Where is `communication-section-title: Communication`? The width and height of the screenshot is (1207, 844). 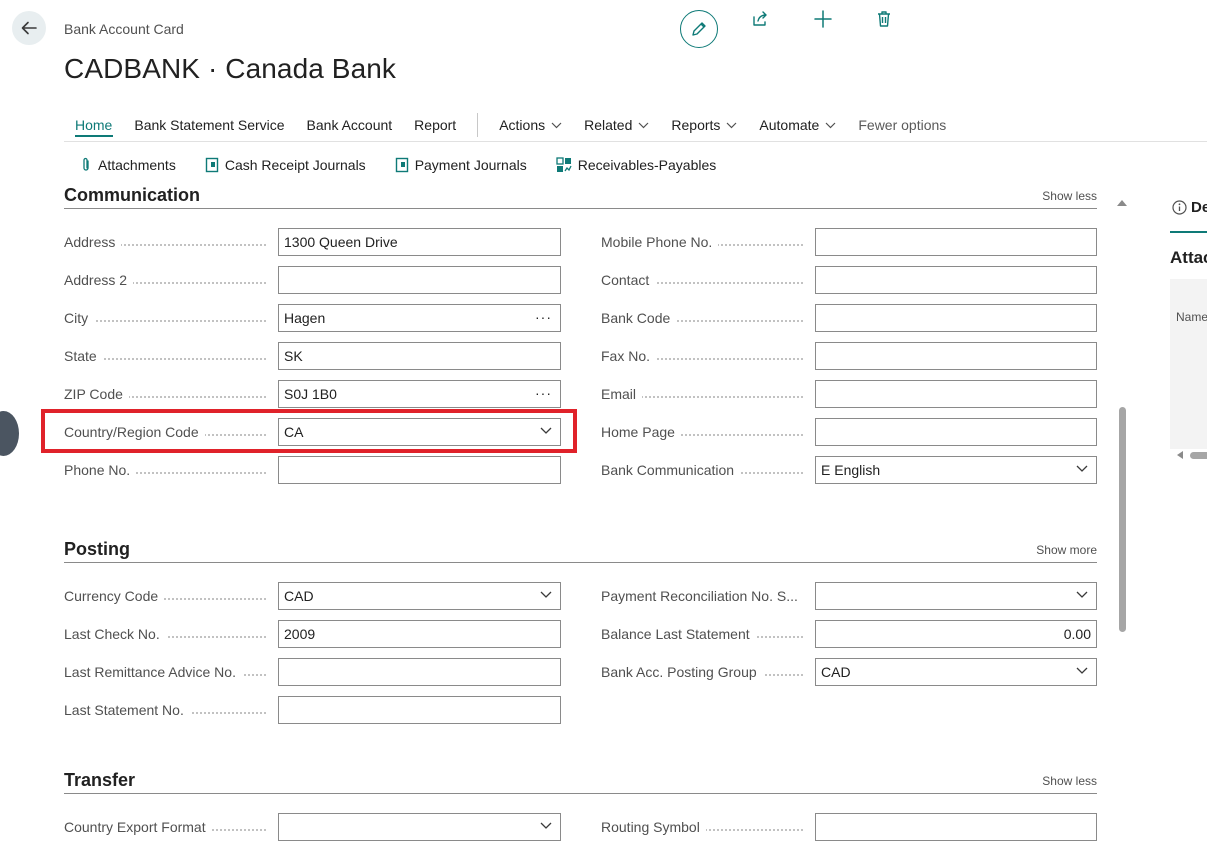
communication-section-title: Communication is located at coordinates (132, 195).